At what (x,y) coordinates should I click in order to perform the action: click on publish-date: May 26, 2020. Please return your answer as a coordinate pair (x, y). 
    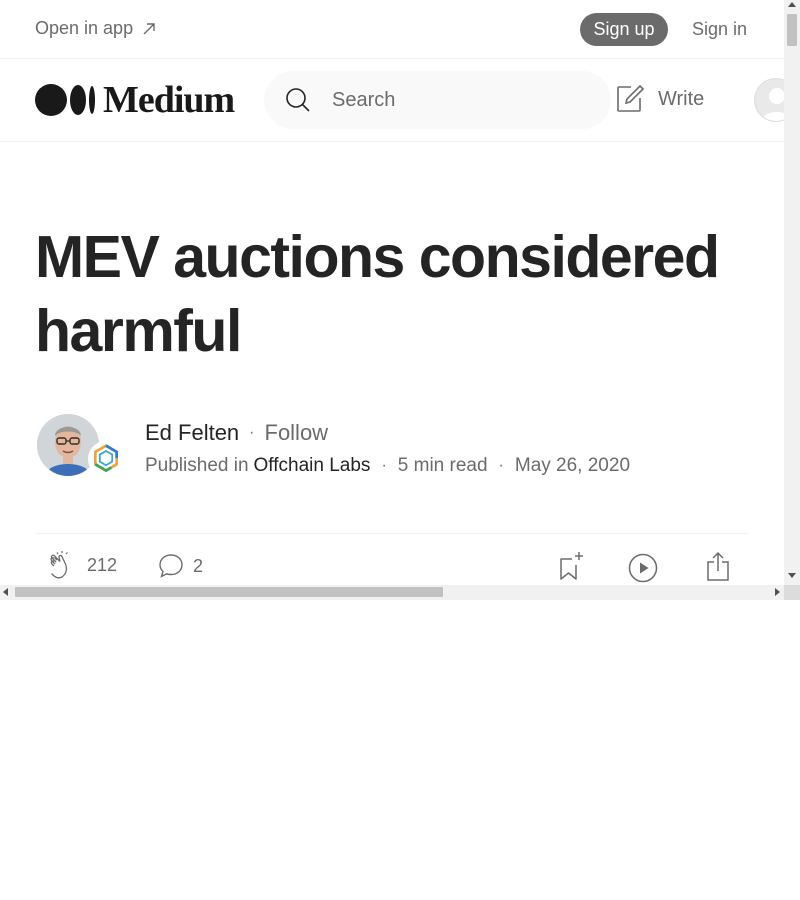
    Looking at the image, I should click on (572, 465).